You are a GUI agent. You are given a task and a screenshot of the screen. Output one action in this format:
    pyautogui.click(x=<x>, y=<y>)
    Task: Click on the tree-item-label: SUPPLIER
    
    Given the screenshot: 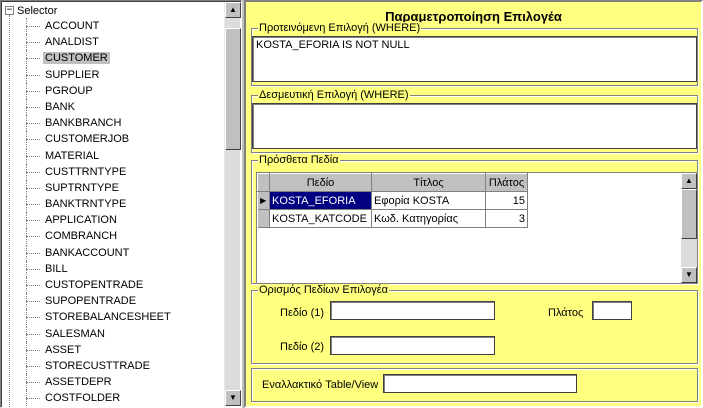 What is the action you would take?
    pyautogui.click(x=72, y=74)
    